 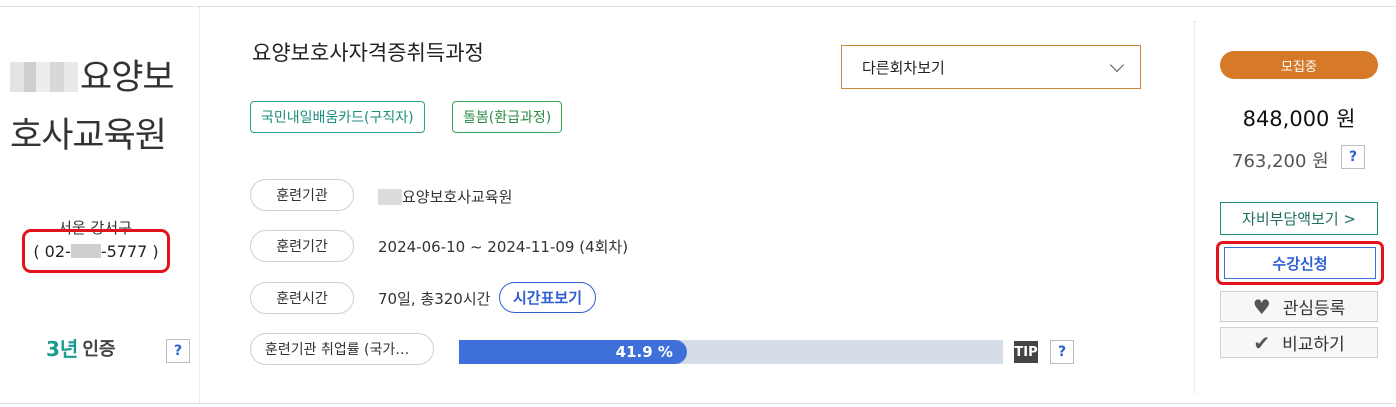 What do you see at coordinates (445, 196) in the screenshot?
I see `value-institution: 요양보호사교육원` at bounding box center [445, 196].